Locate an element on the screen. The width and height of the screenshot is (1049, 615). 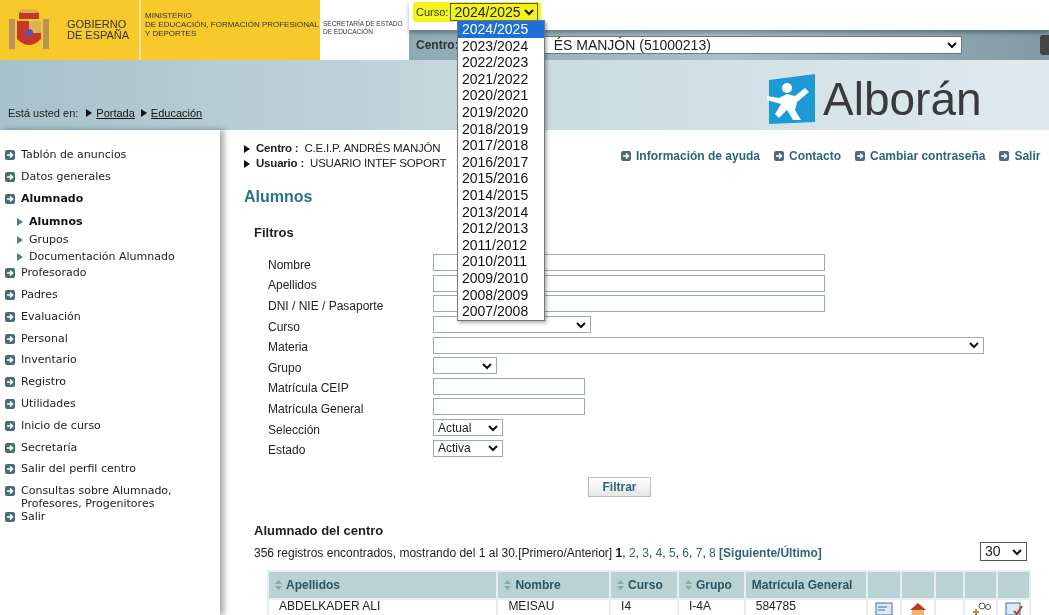
page-title: Alumnos is located at coordinates (278, 197).